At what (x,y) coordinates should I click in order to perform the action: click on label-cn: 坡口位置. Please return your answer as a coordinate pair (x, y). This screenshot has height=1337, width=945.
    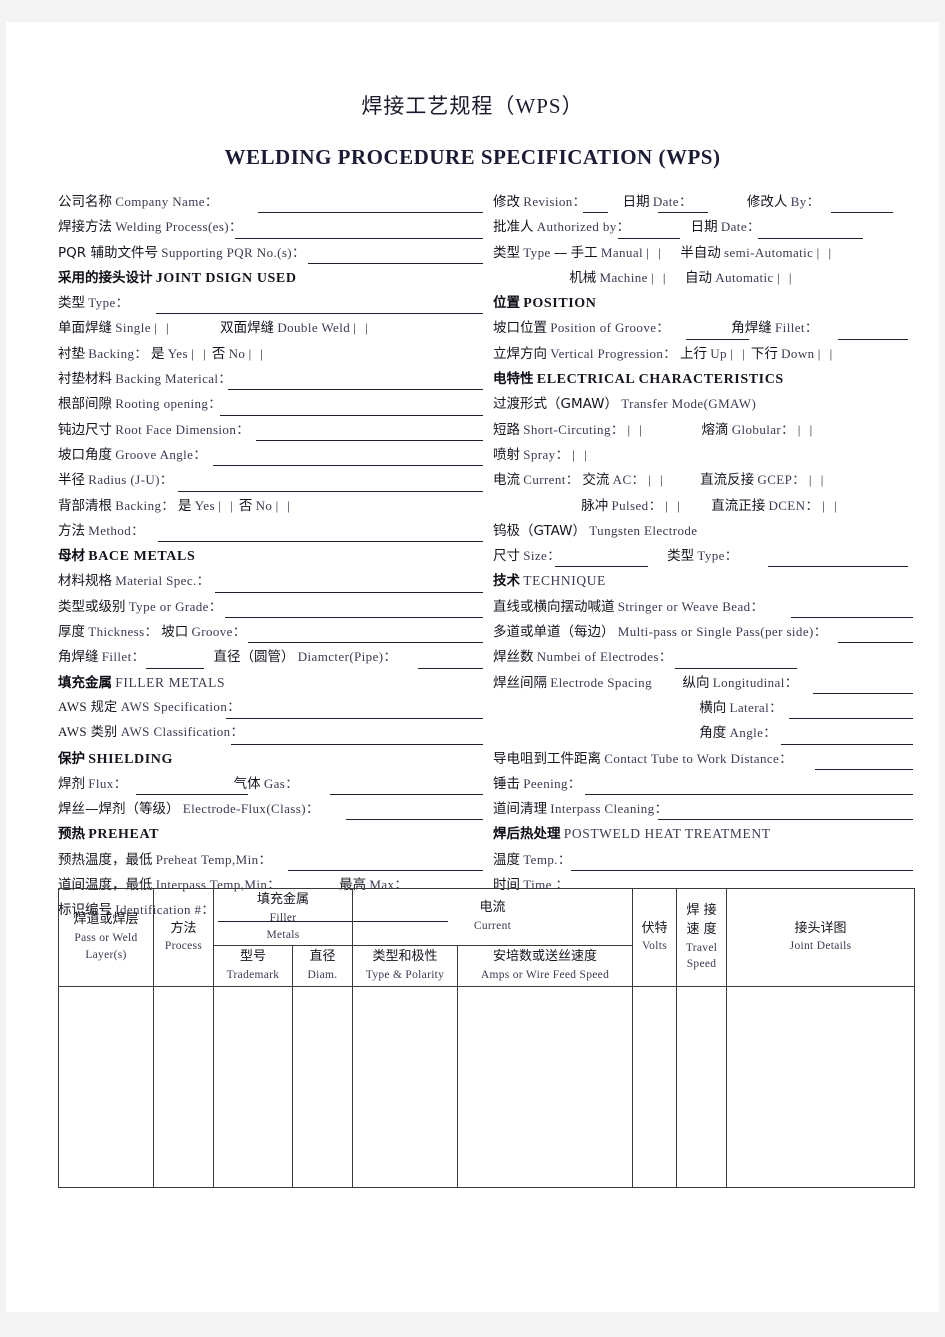
    Looking at the image, I should click on (520, 328).